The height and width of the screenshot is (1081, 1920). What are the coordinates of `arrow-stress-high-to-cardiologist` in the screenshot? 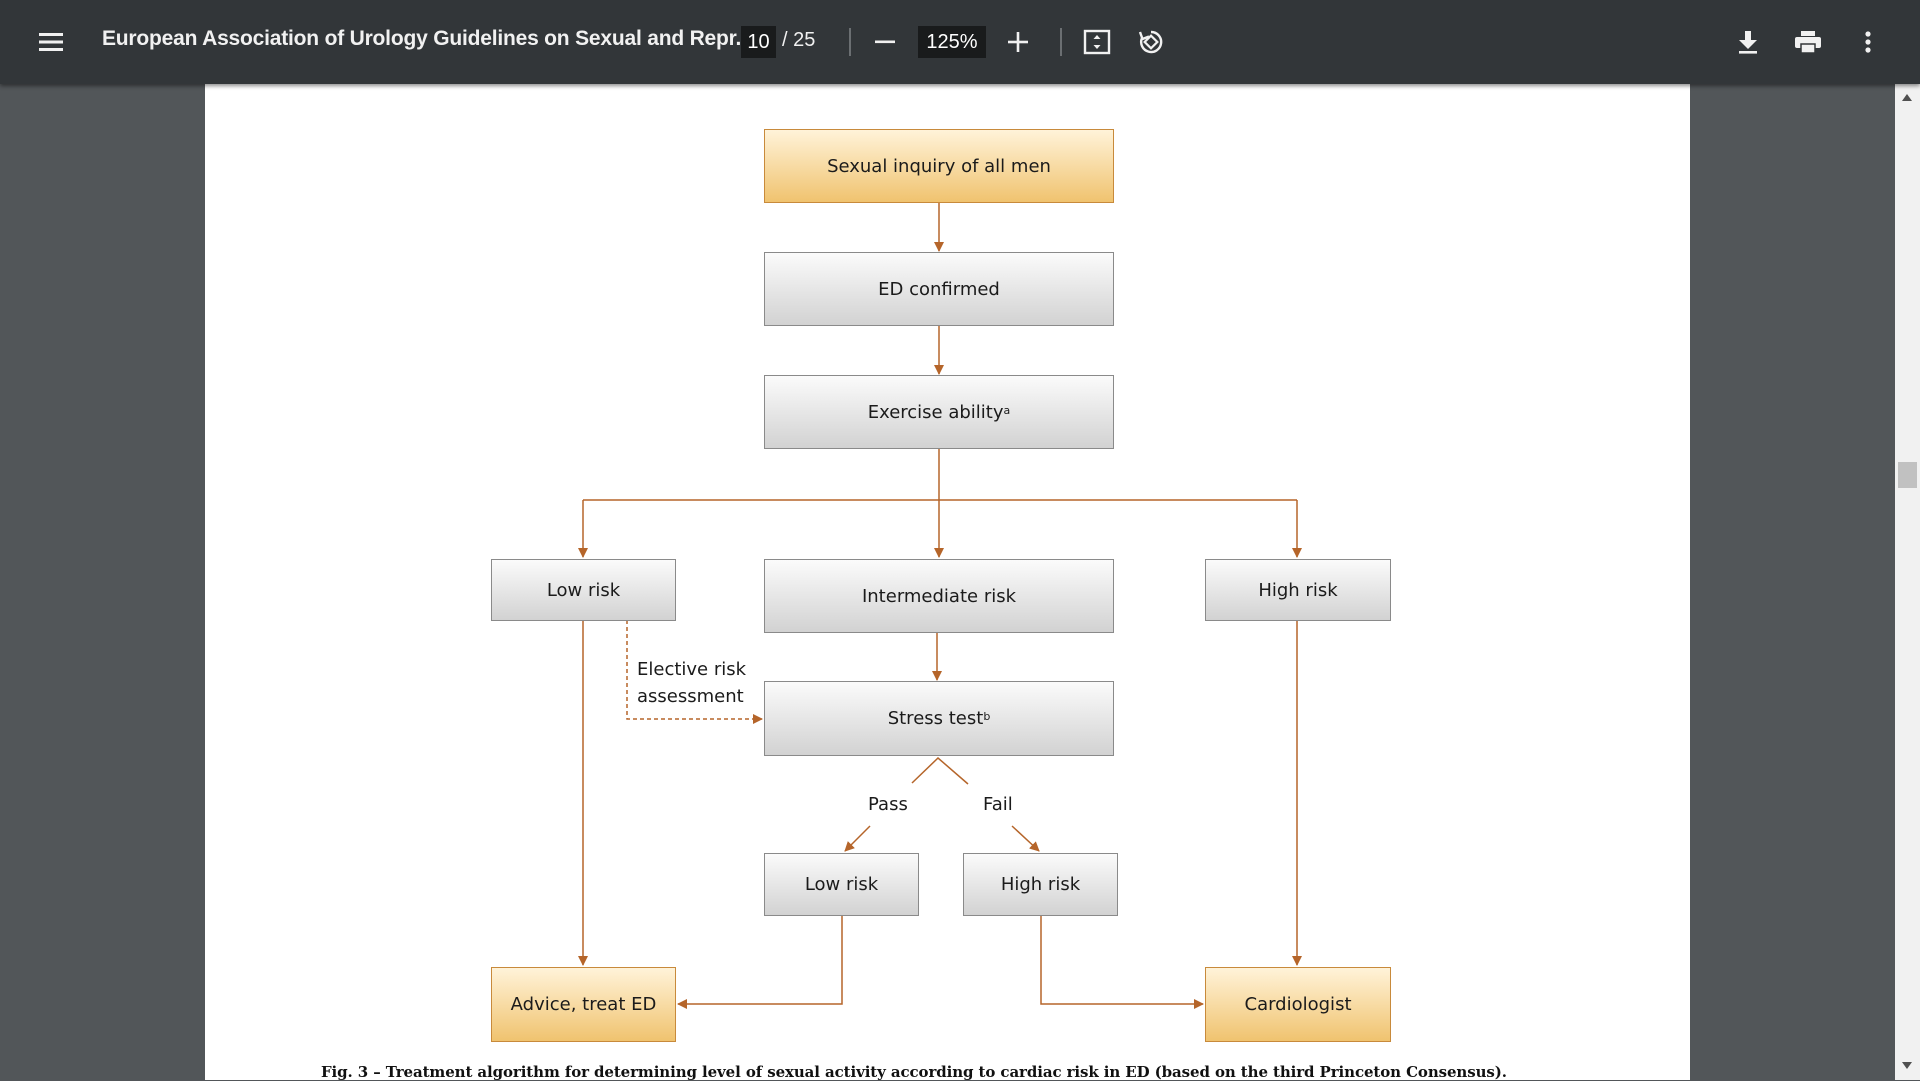 It's located at (1122, 962).